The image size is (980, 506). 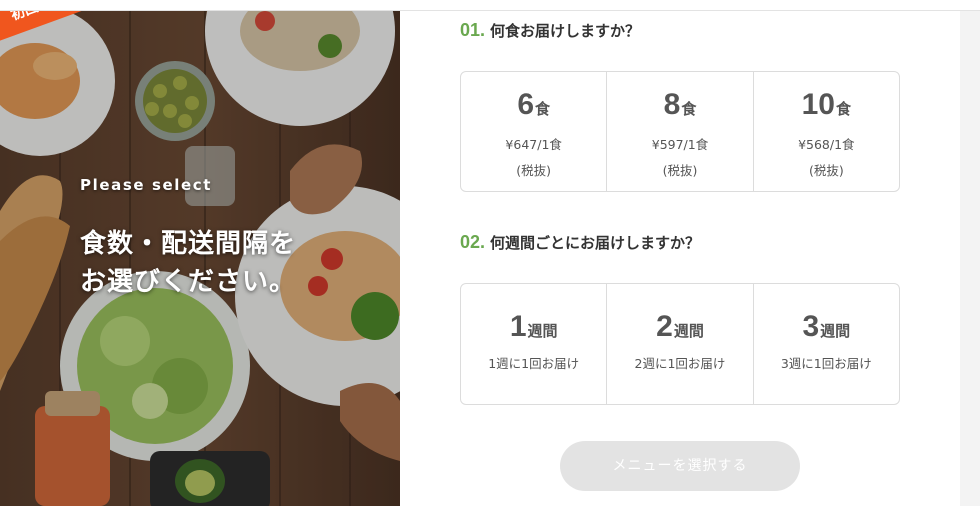 I want to click on meal-option-amount: 10食, so click(x=826, y=108).